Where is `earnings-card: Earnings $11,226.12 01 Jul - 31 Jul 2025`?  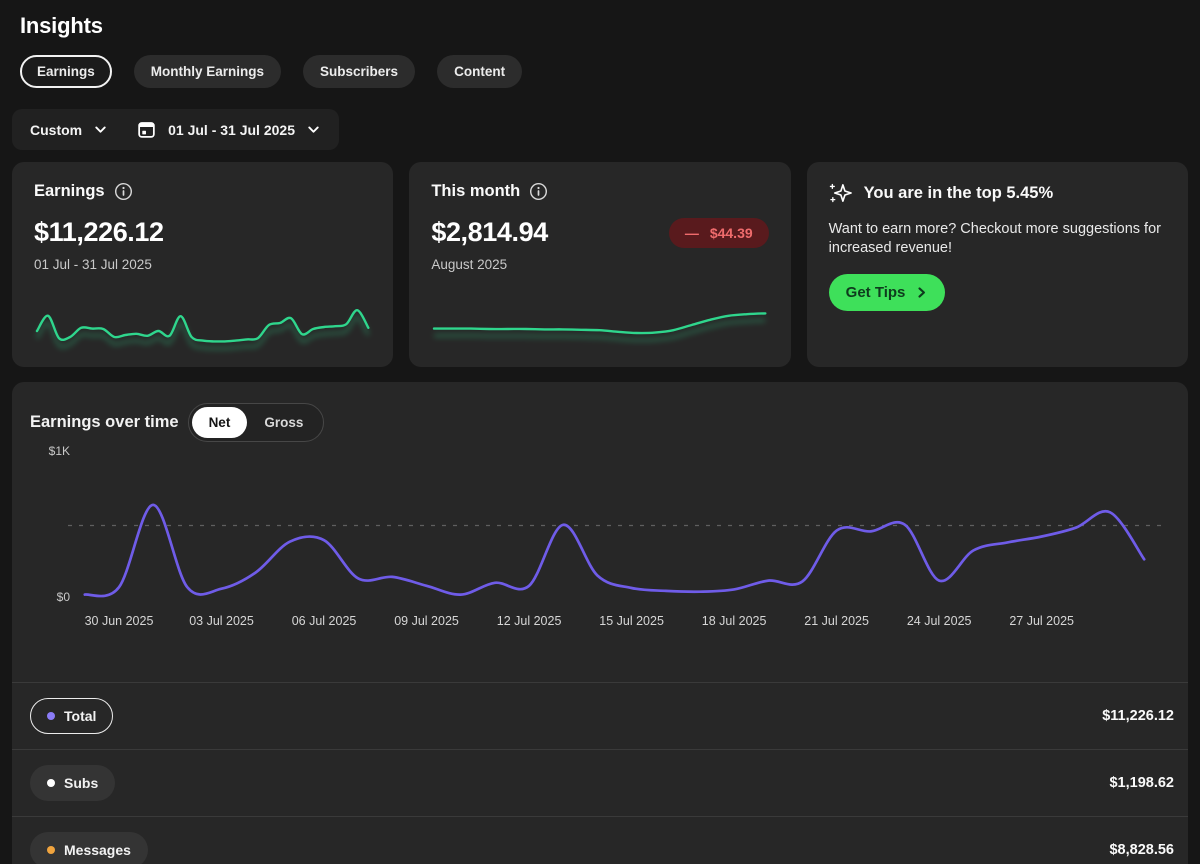 earnings-card: Earnings $11,226.12 01 Jul - 31 Jul 2025 is located at coordinates (203, 264).